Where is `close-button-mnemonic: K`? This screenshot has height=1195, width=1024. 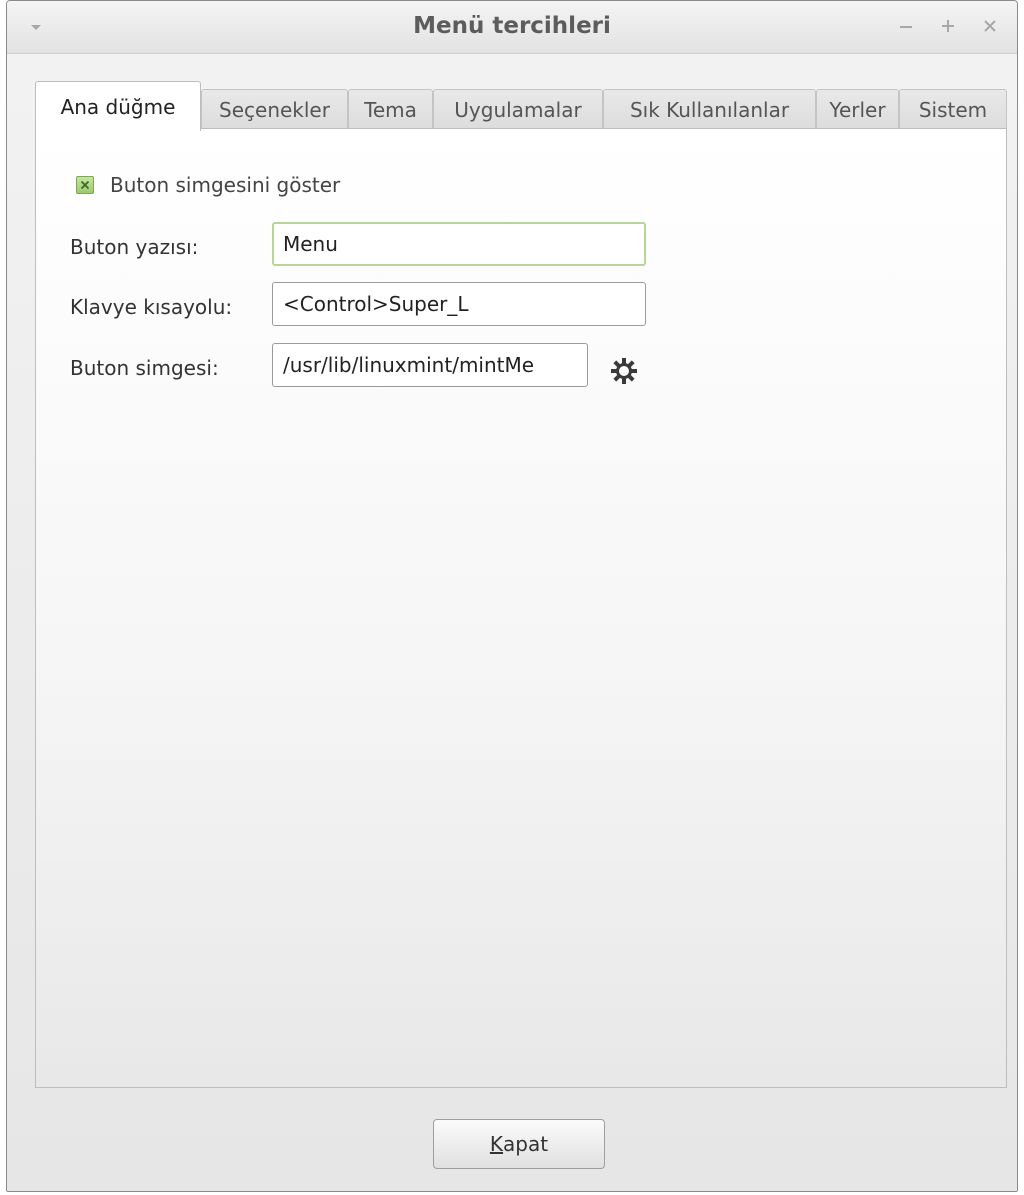 close-button-mnemonic: K is located at coordinates (496, 1144).